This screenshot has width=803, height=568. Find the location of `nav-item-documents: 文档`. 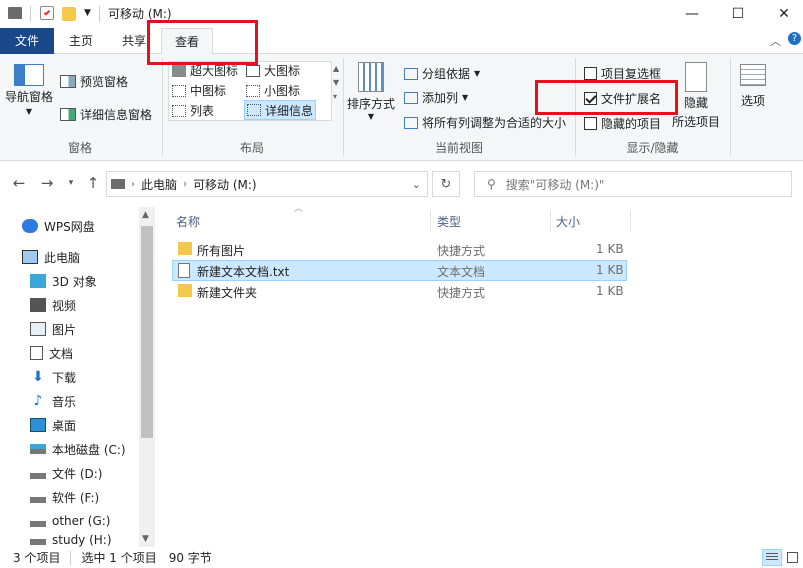

nav-item-documents: 文档 is located at coordinates (51, 353).